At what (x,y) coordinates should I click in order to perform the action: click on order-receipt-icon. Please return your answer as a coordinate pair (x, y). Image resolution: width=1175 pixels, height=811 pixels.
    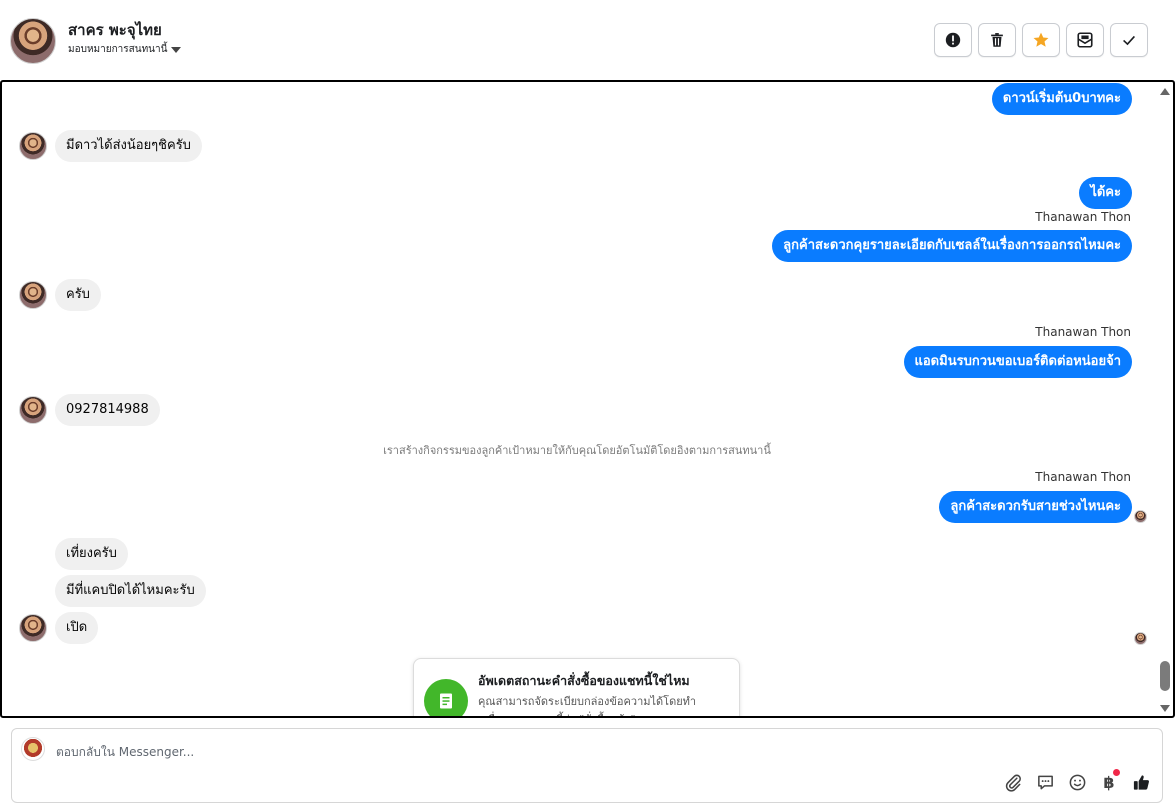
    Looking at the image, I should click on (446, 697).